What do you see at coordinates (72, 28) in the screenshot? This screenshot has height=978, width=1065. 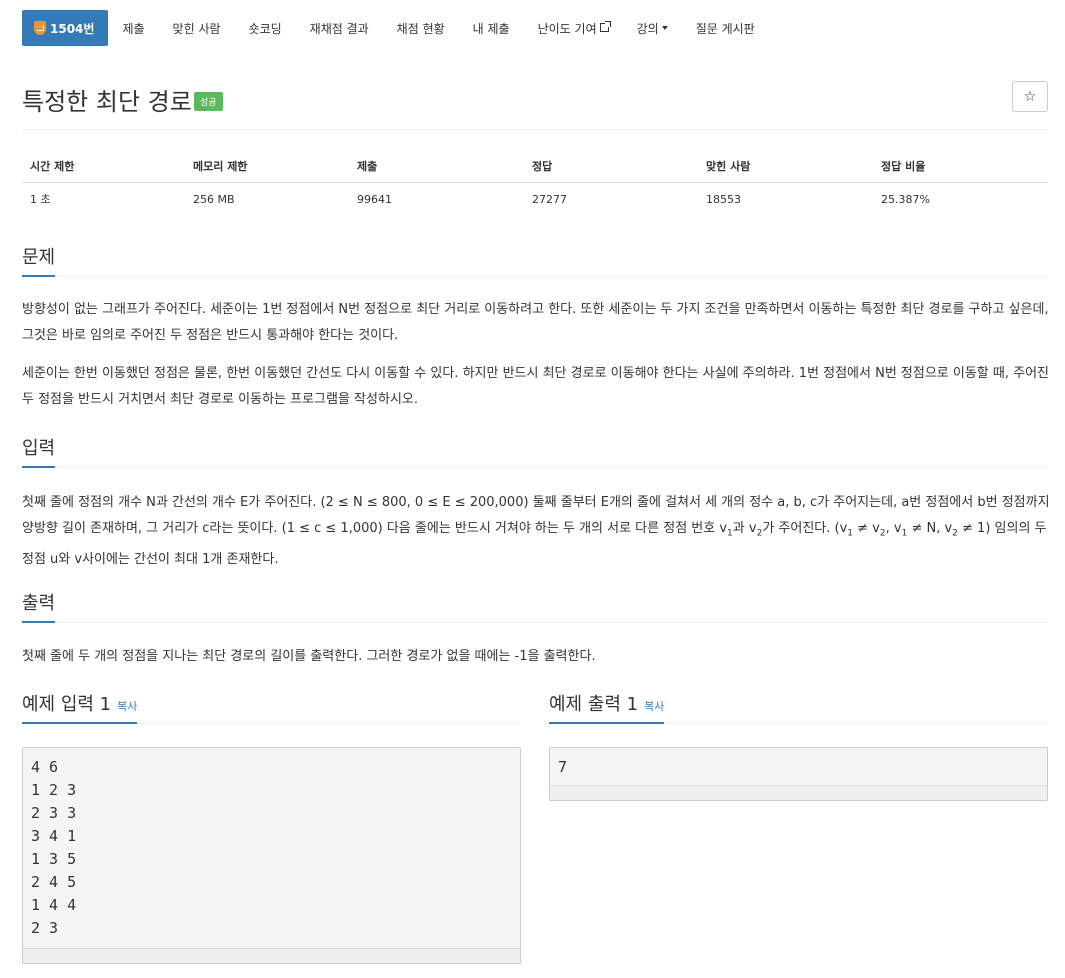 I see `tab-problem-label: 1504번` at bounding box center [72, 28].